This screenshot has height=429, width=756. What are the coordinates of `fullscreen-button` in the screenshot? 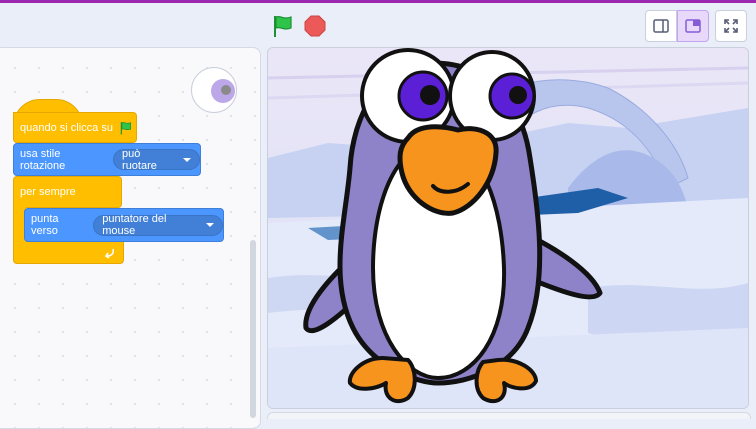 It's located at (731, 26).